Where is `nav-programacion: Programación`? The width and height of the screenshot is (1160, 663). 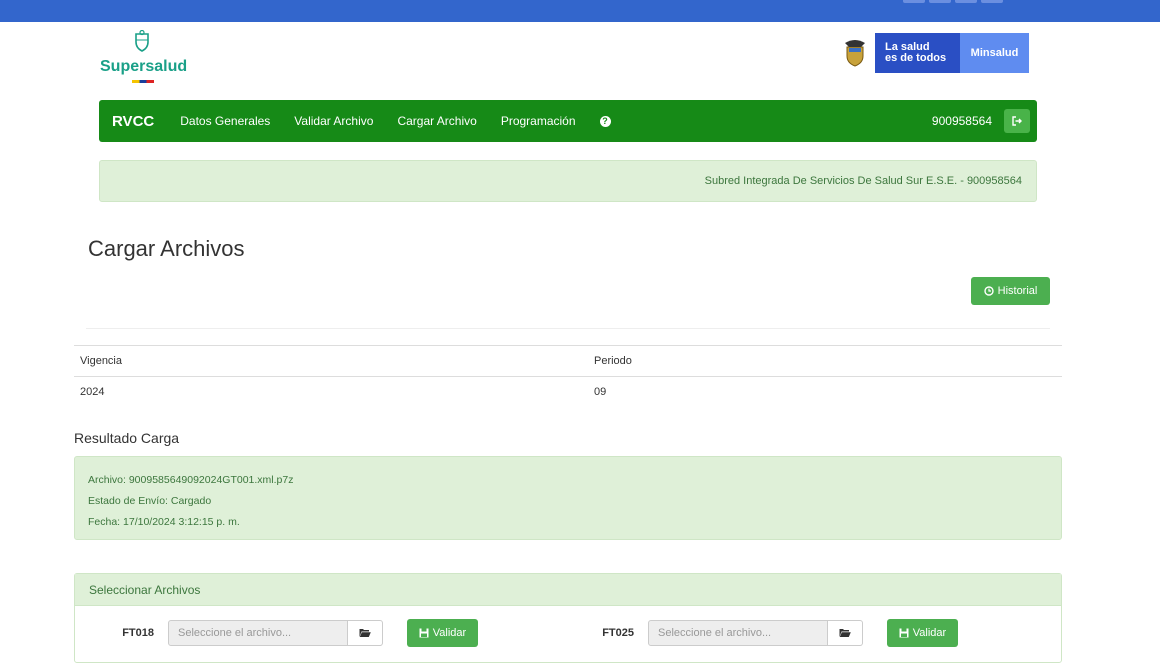 nav-programacion: Programación is located at coordinates (538, 121).